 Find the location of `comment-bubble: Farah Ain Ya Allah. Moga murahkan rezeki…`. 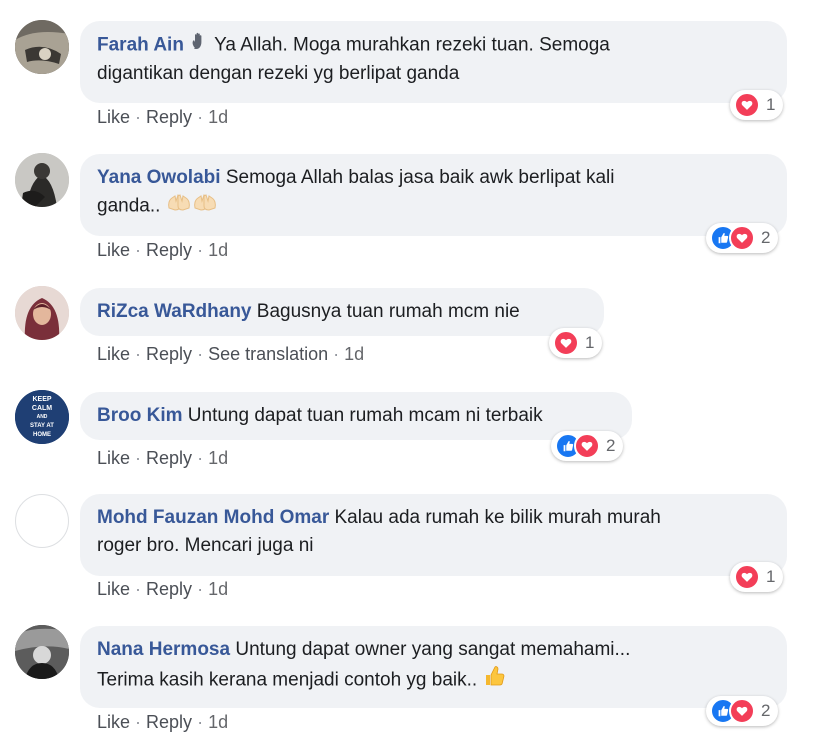

comment-bubble: Farah Ain Ya Allah. Moga murahkan rezeki… is located at coordinates (433, 62).